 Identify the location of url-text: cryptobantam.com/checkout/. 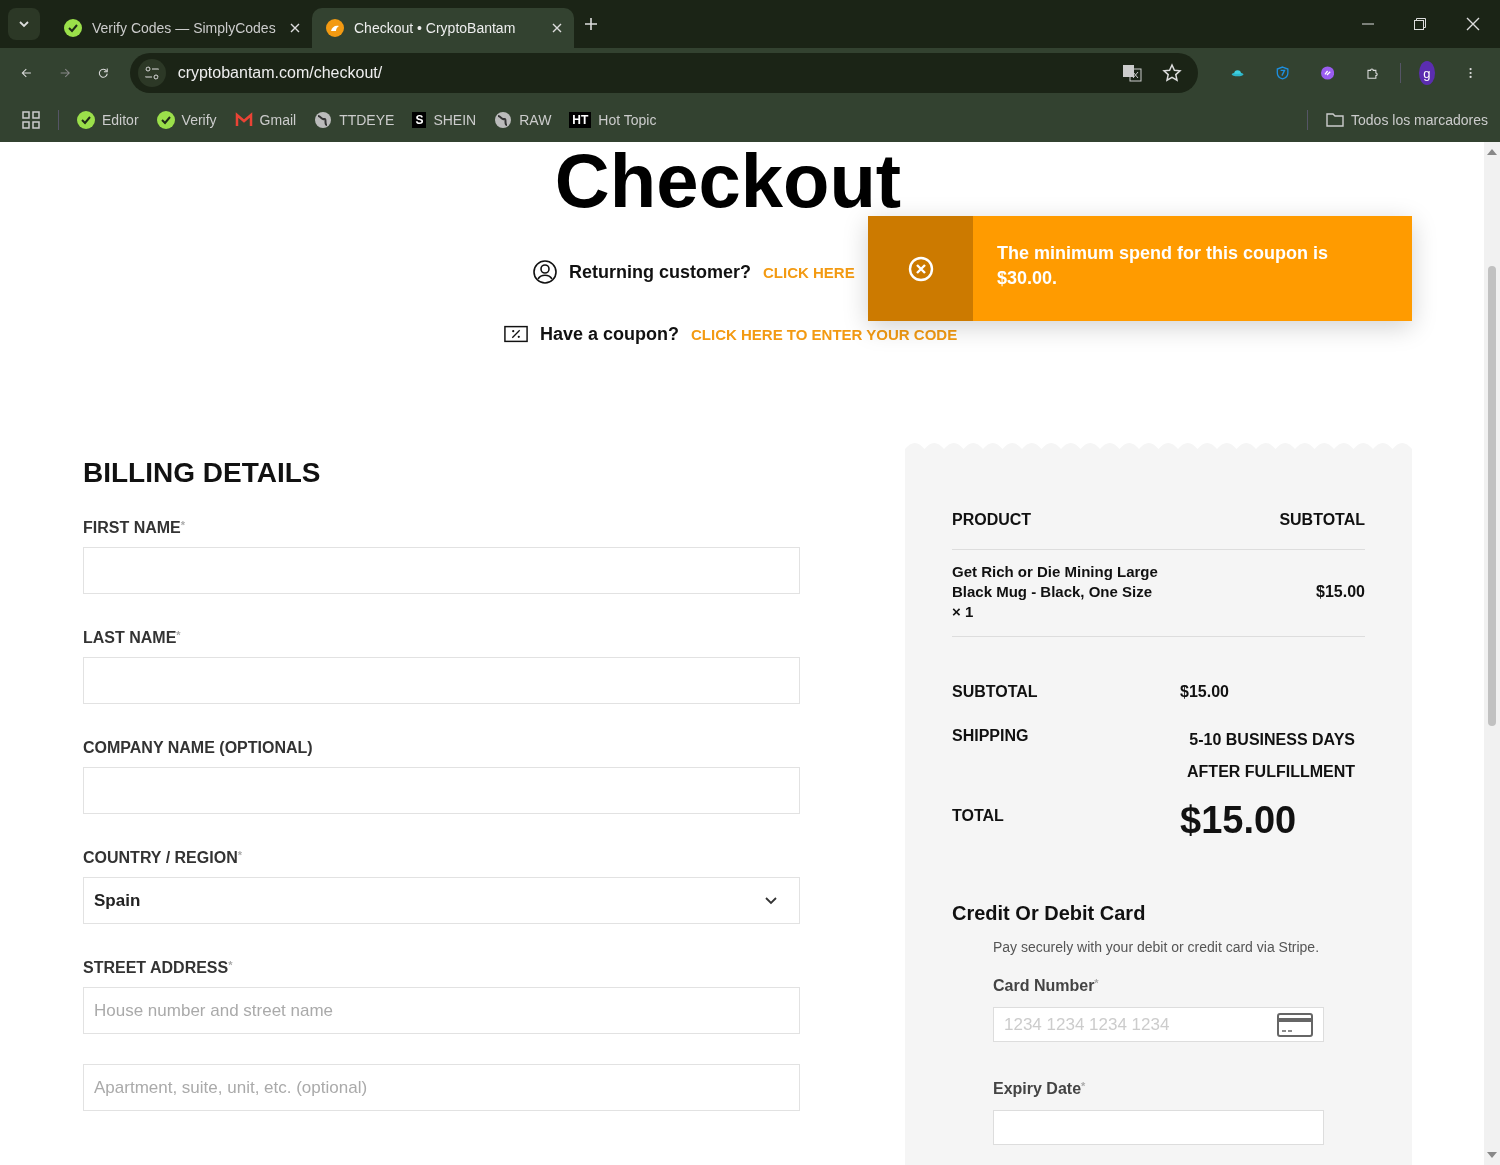
(280, 73).